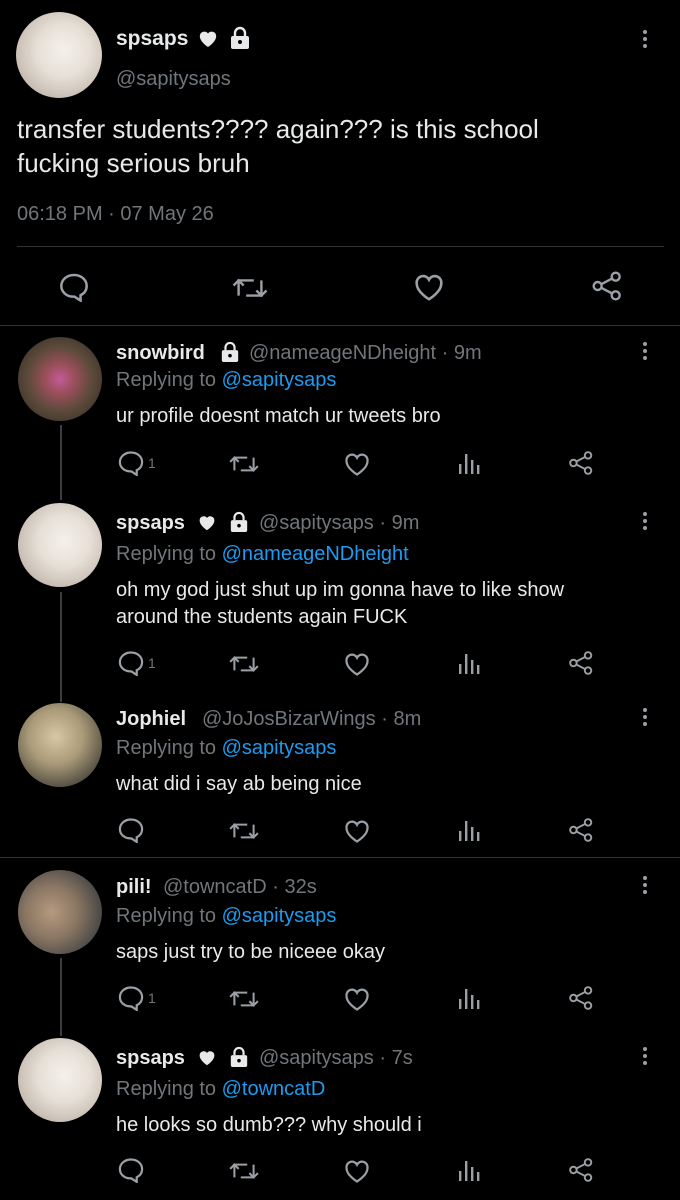  I want to click on main-avatar, so click(59, 55).